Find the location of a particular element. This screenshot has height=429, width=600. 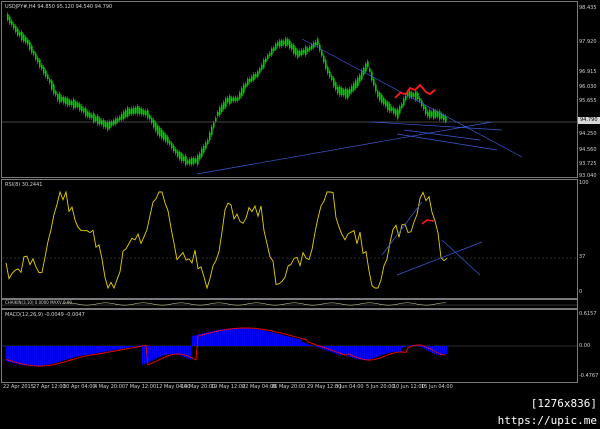

oscillator-pane: CHAIKIN(3,10) 0.0000 MAXV 0.00 is located at coordinates (289, 304).